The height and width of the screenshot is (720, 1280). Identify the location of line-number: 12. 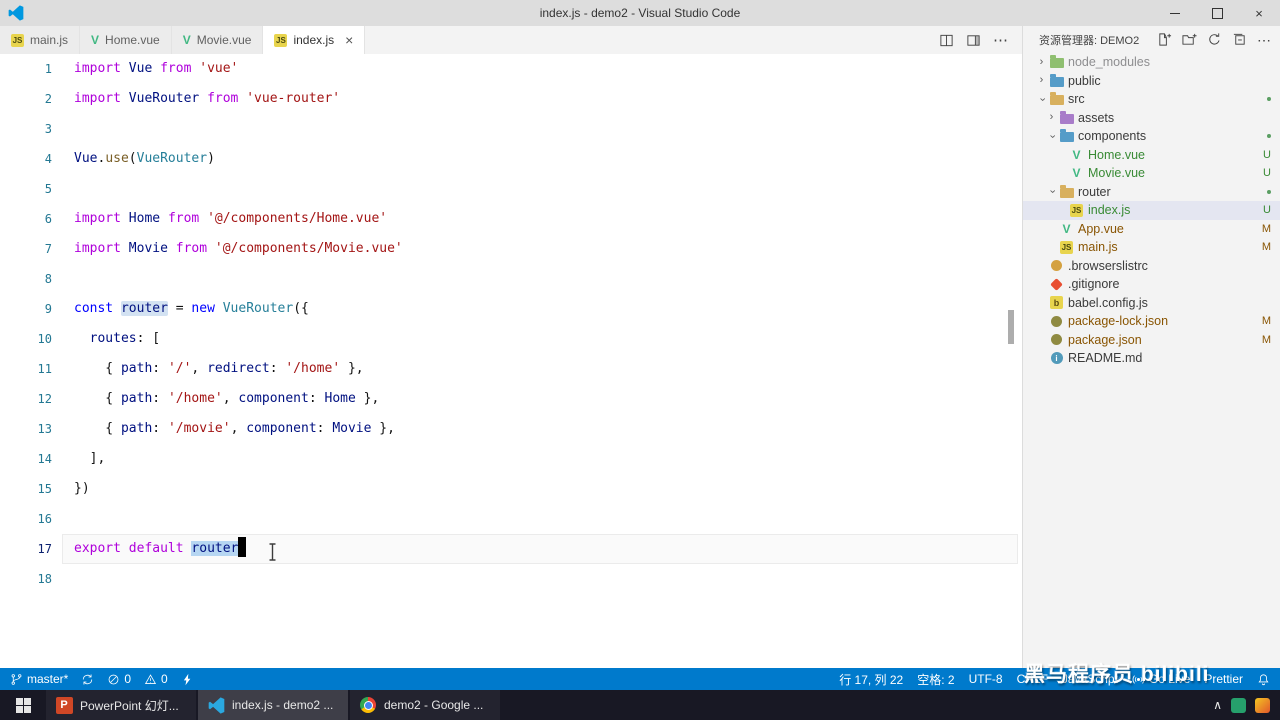
(26, 399).